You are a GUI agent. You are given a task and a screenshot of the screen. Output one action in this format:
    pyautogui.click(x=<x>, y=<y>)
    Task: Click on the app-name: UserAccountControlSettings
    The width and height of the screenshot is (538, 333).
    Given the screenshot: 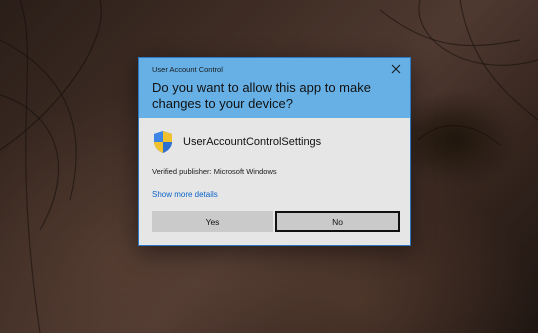 What is the action you would take?
    pyautogui.click(x=252, y=142)
    